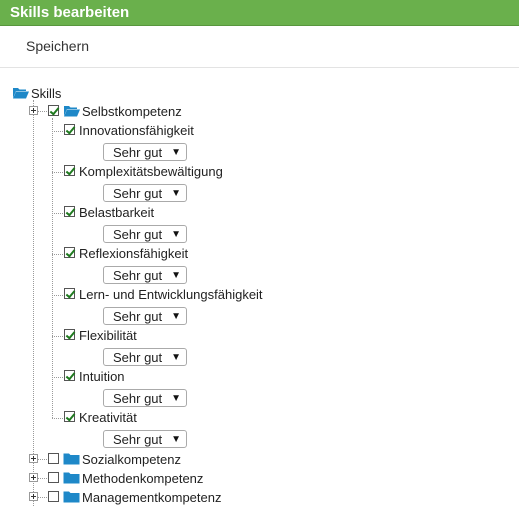 Image resolution: width=519 pixels, height=509 pixels. Describe the element at coordinates (151, 498) in the screenshot. I see `category-label-managementkompetenz: Managementkompetenz` at that location.